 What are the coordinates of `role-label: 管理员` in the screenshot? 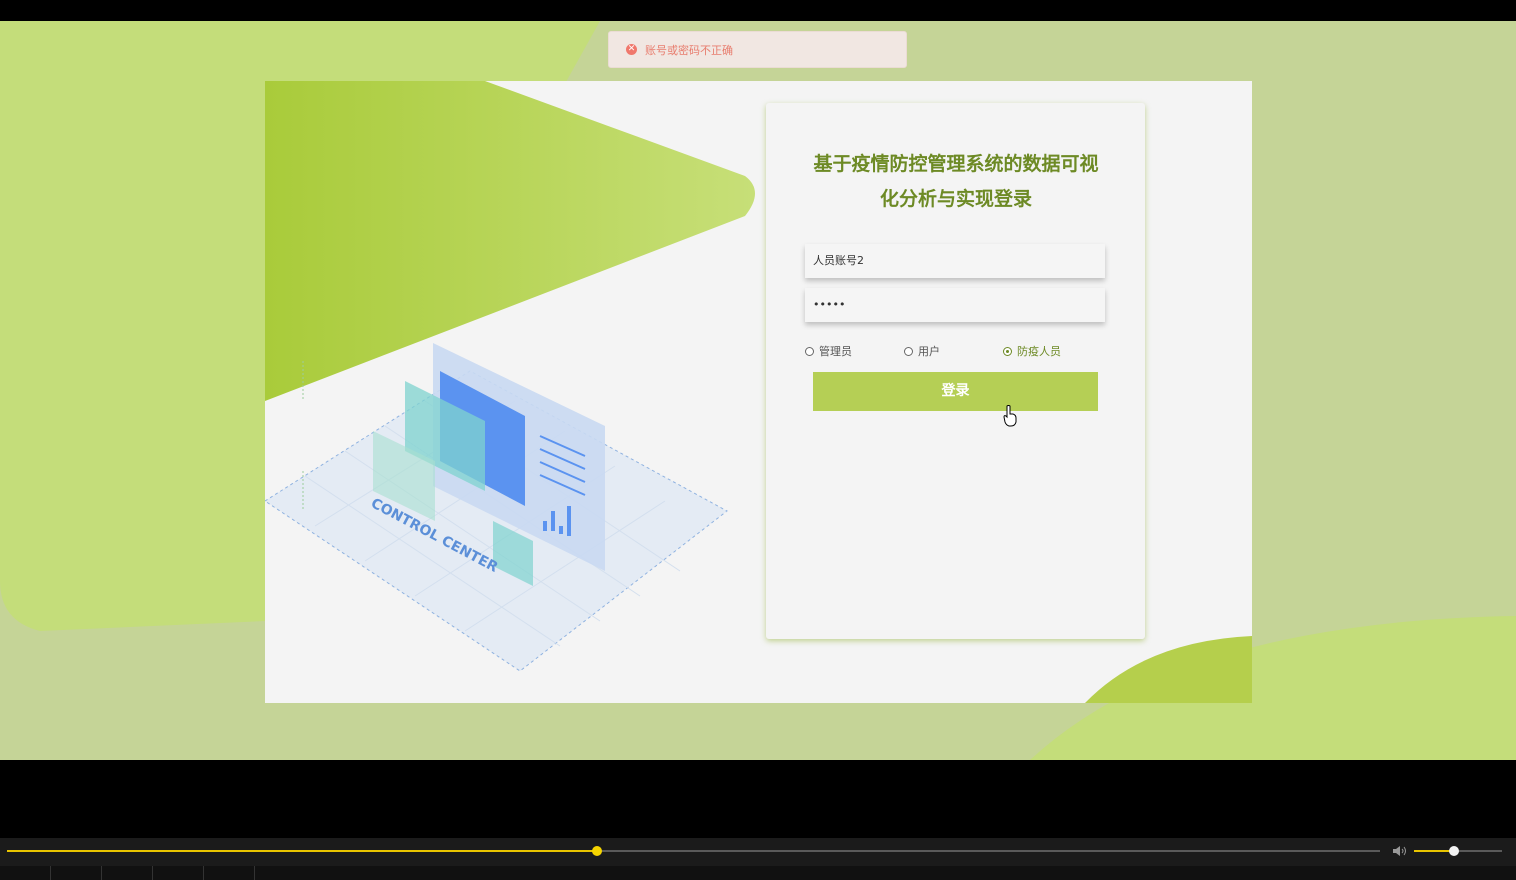 It's located at (835, 351).